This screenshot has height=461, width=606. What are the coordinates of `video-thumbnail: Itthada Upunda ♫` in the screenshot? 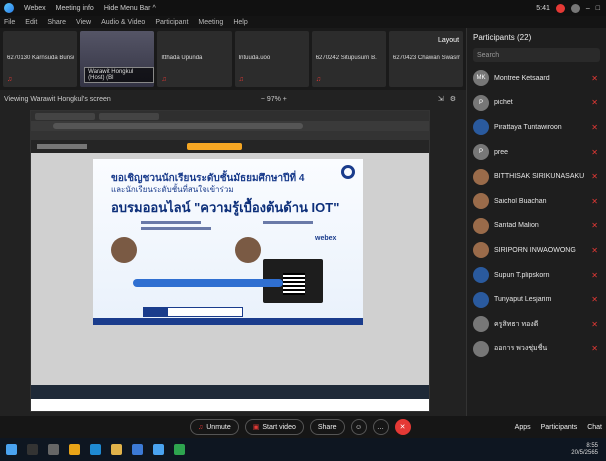 It's located at (194, 59).